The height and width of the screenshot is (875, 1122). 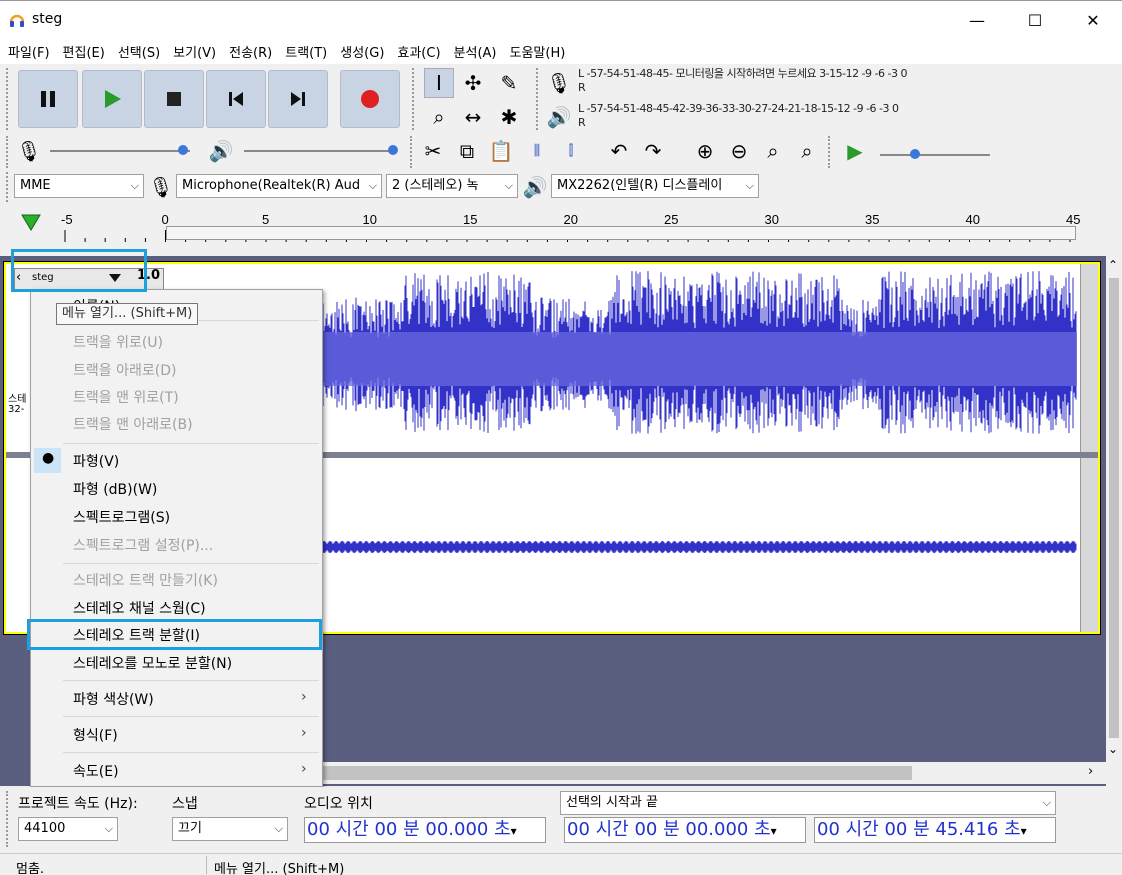 What do you see at coordinates (473, 83) in the screenshot?
I see `envelope-tool: ✣` at bounding box center [473, 83].